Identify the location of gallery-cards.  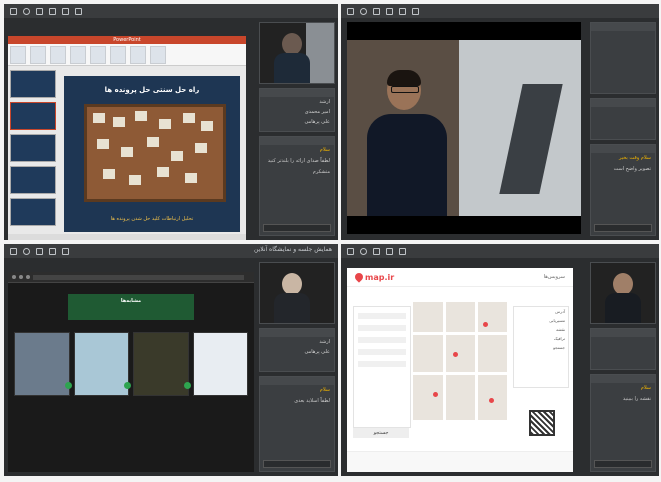
(131, 364).